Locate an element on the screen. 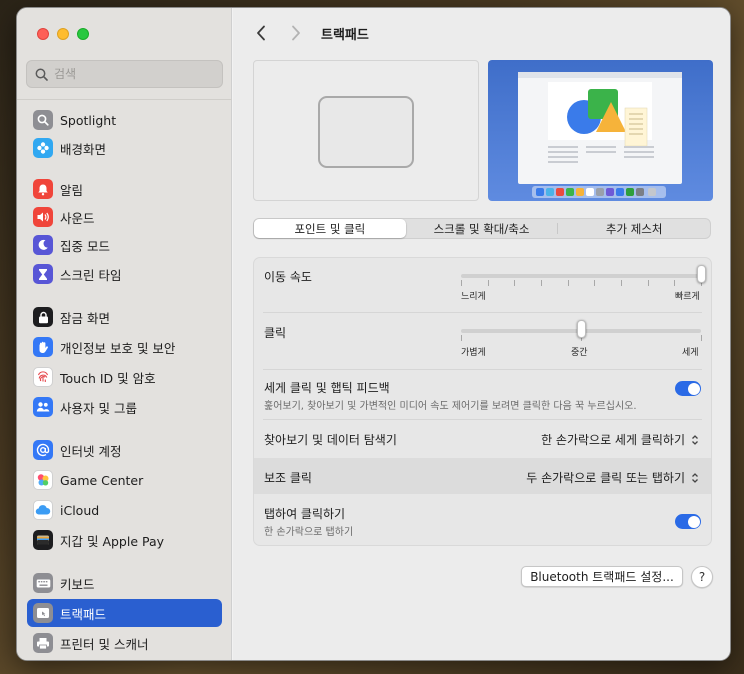  sidebar-item-label: Game Center is located at coordinates (102, 480).